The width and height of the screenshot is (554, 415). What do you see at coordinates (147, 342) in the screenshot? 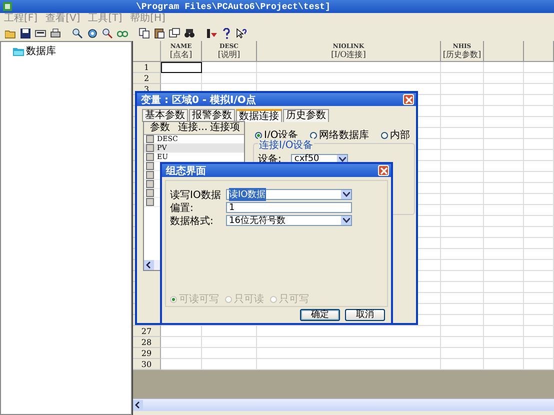
I see `row-number: 28` at bounding box center [147, 342].